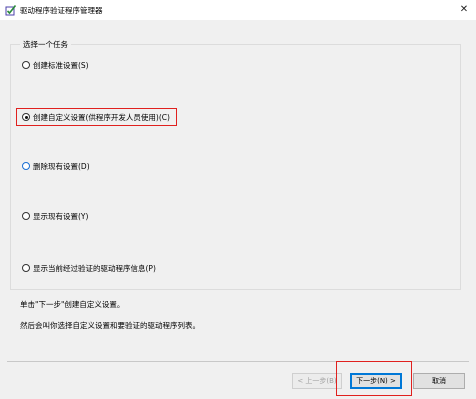 Image resolution: width=476 pixels, height=399 pixels. What do you see at coordinates (101, 117) in the screenshot?
I see `option-label: 创建自定义设置(供程序开发人员使用)(C)` at bounding box center [101, 117].